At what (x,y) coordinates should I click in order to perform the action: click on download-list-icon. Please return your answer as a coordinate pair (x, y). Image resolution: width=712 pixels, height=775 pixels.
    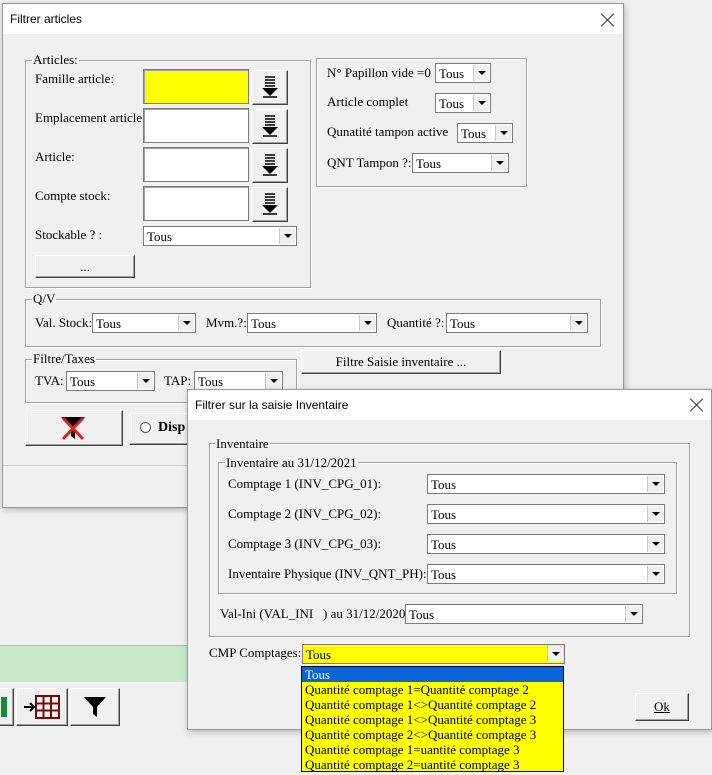
    Looking at the image, I should click on (270, 87).